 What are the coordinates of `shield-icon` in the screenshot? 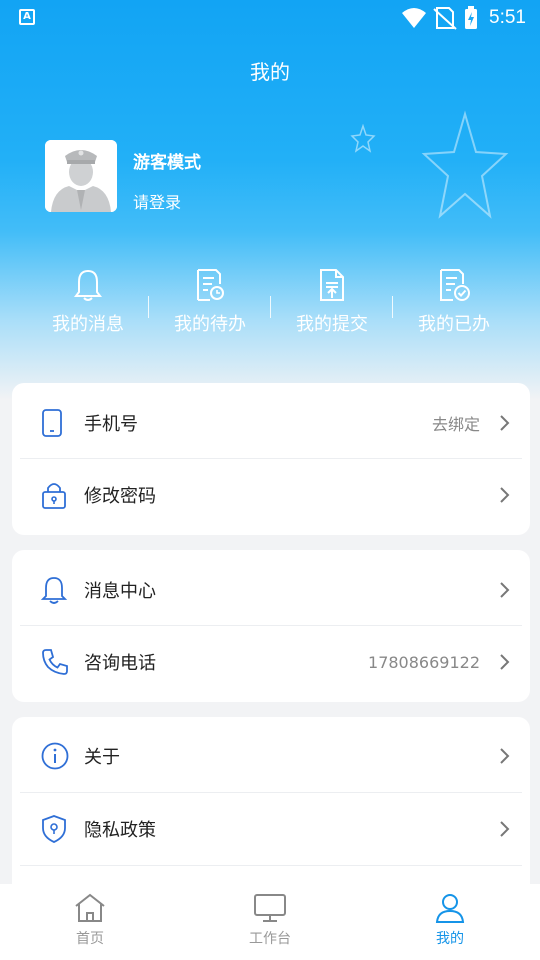 It's located at (54, 829).